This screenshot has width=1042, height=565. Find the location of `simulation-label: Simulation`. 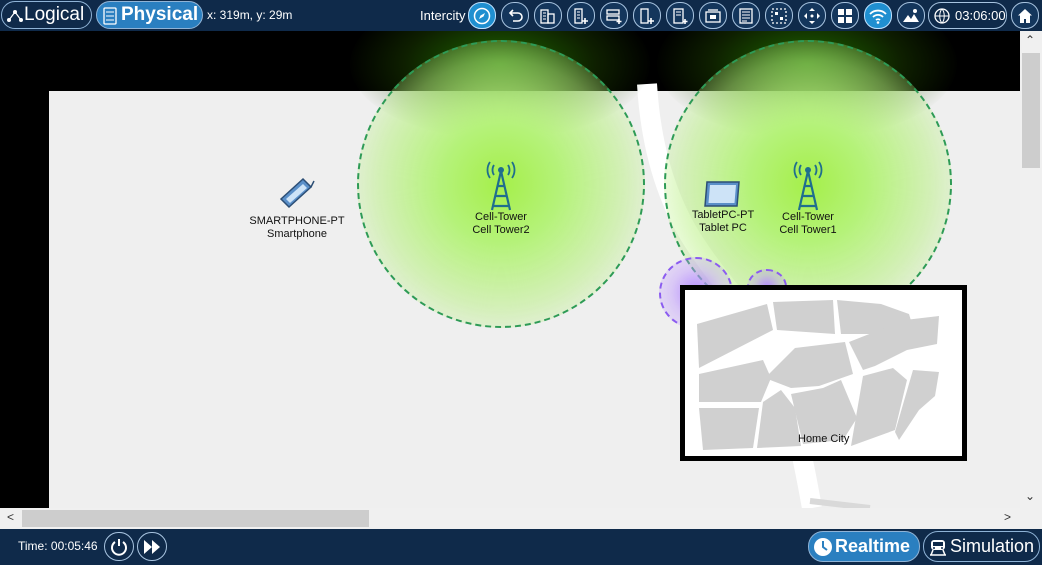

simulation-label: Simulation is located at coordinates (992, 546).